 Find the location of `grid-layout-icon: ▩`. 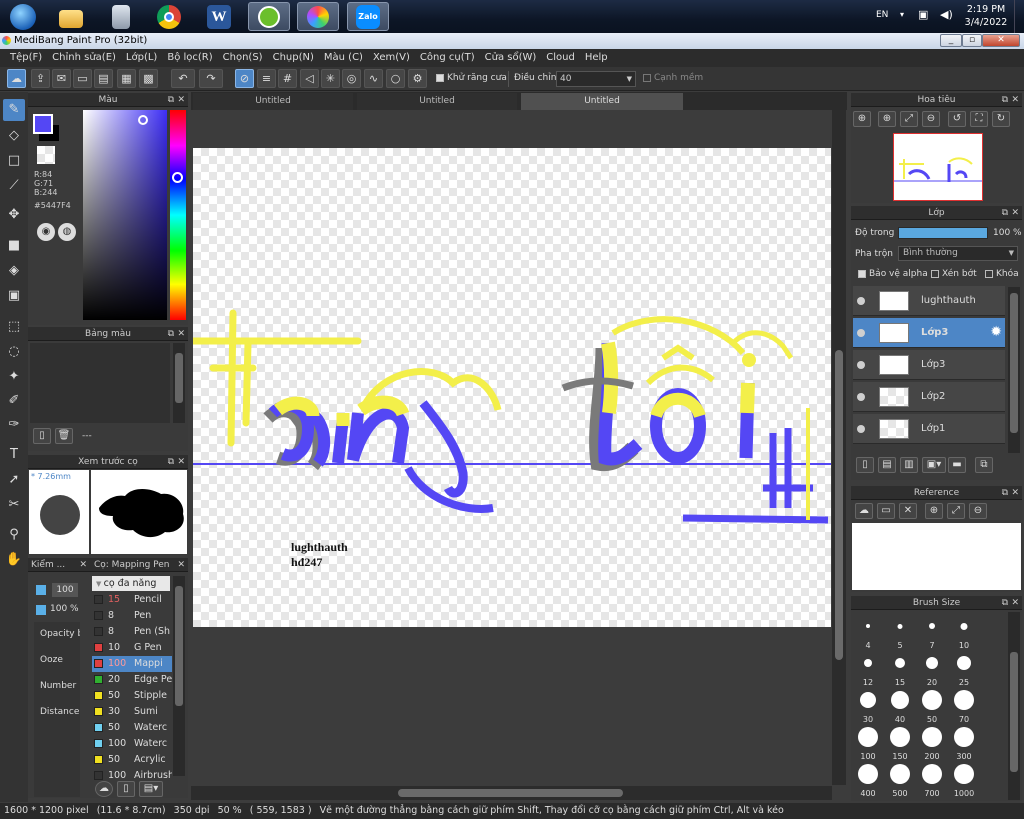

grid-layout-icon: ▩ is located at coordinates (148, 78).